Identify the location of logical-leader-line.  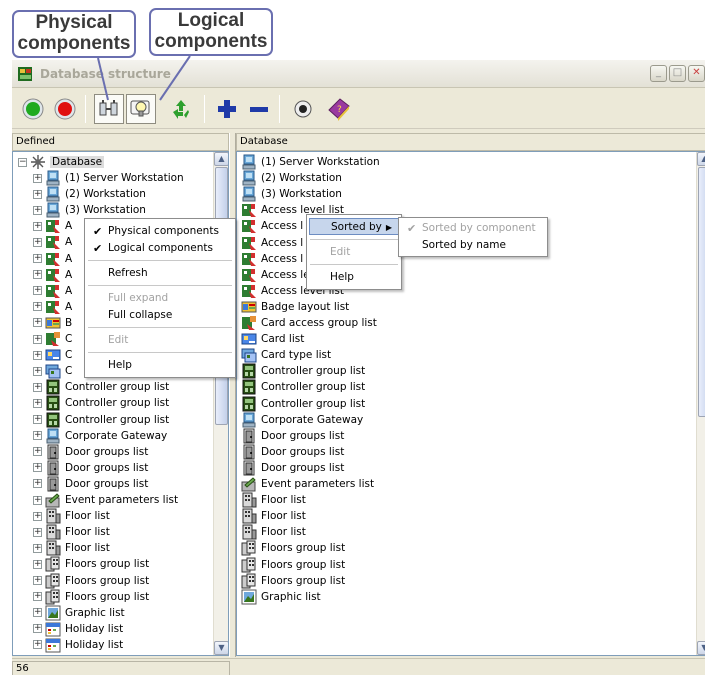
(175, 78).